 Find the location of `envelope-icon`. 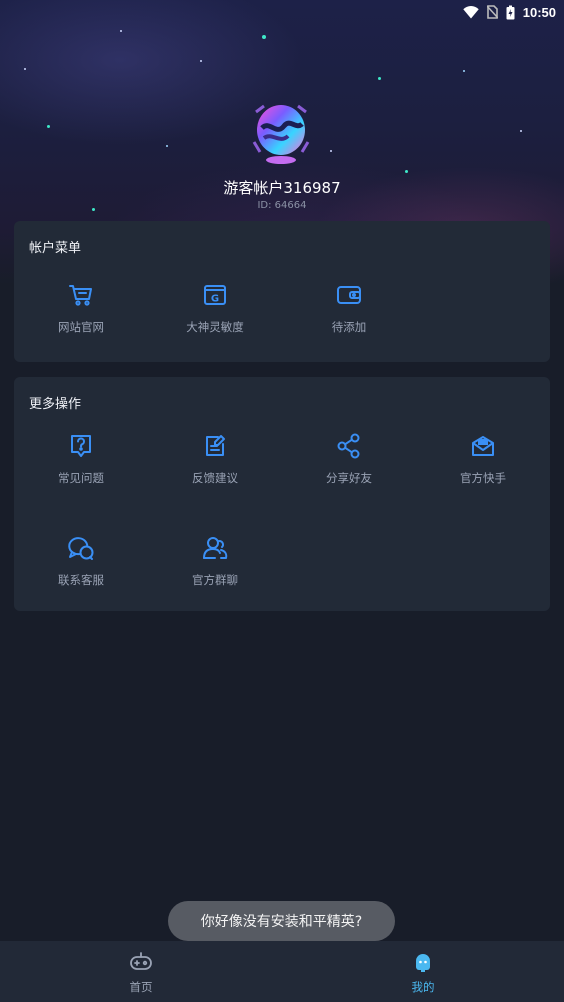

envelope-icon is located at coordinates (483, 446).